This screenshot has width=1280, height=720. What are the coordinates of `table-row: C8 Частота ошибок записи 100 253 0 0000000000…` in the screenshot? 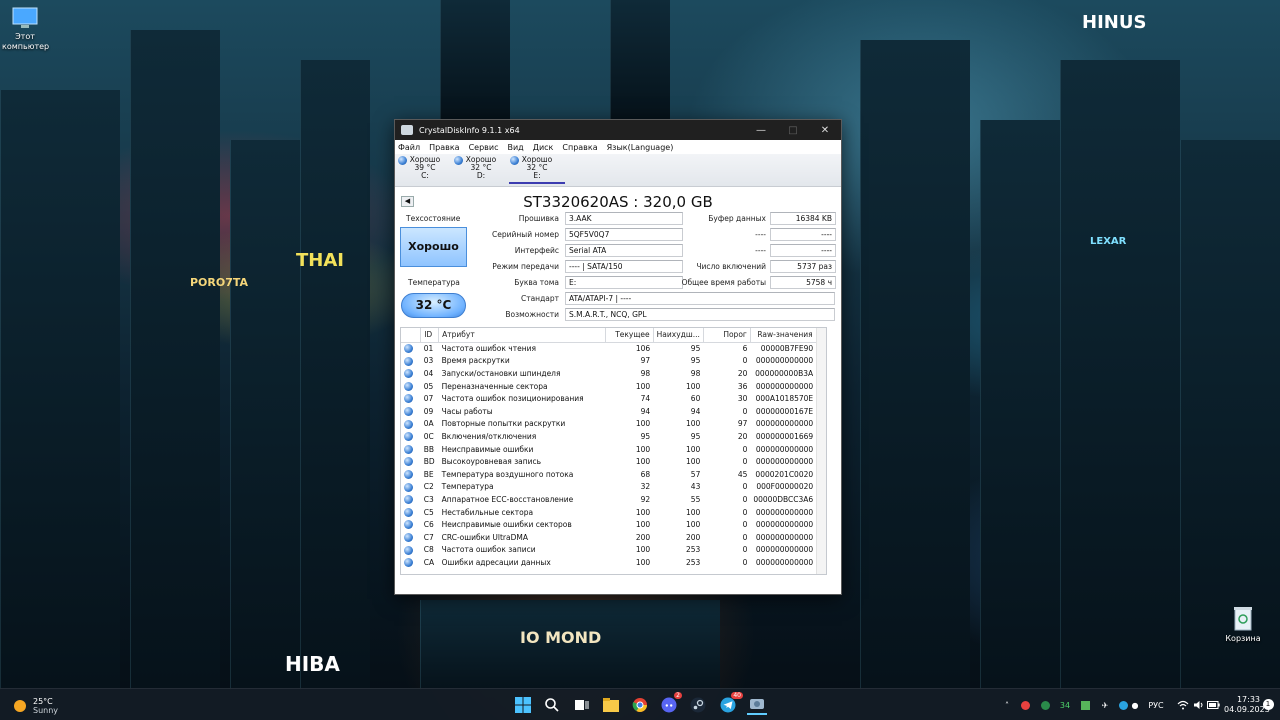 It's located at (613, 550).